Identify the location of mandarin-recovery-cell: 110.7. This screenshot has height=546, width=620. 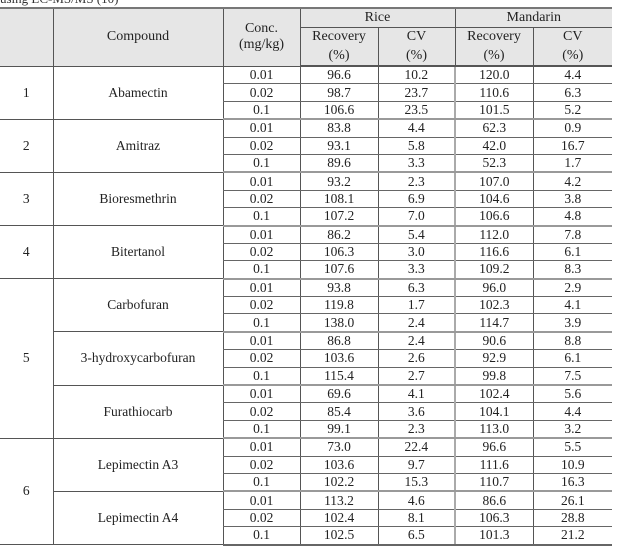
(493, 483).